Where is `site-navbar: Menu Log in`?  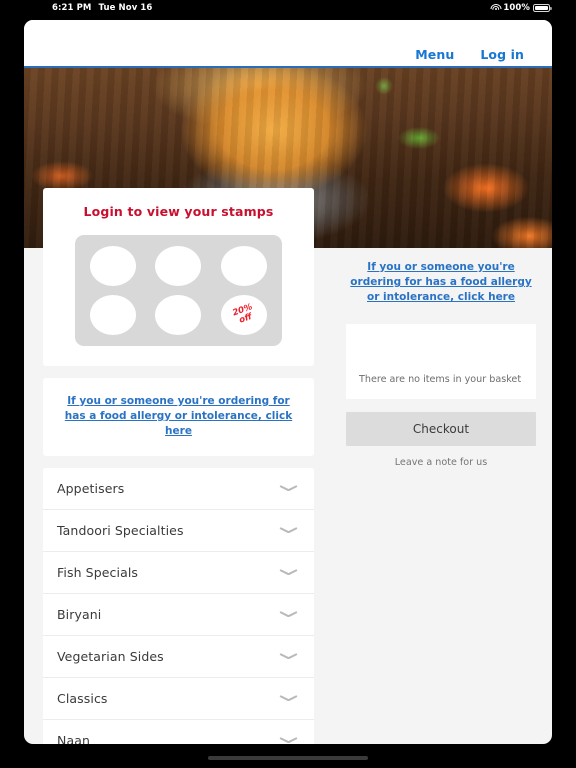
site-navbar: Menu Log in is located at coordinates (288, 44).